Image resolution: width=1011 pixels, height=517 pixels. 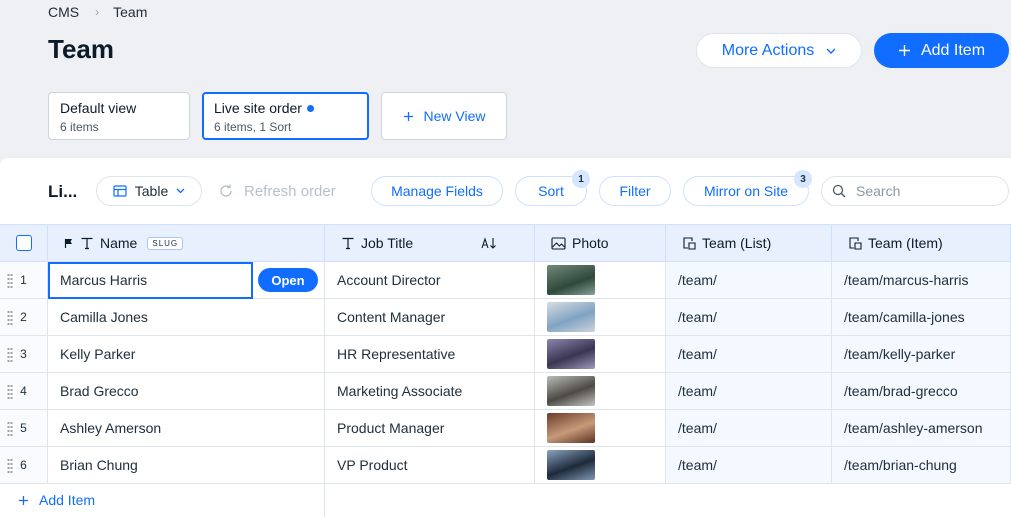 I want to click on job-title-cell: Content Manager, so click(x=430, y=317).